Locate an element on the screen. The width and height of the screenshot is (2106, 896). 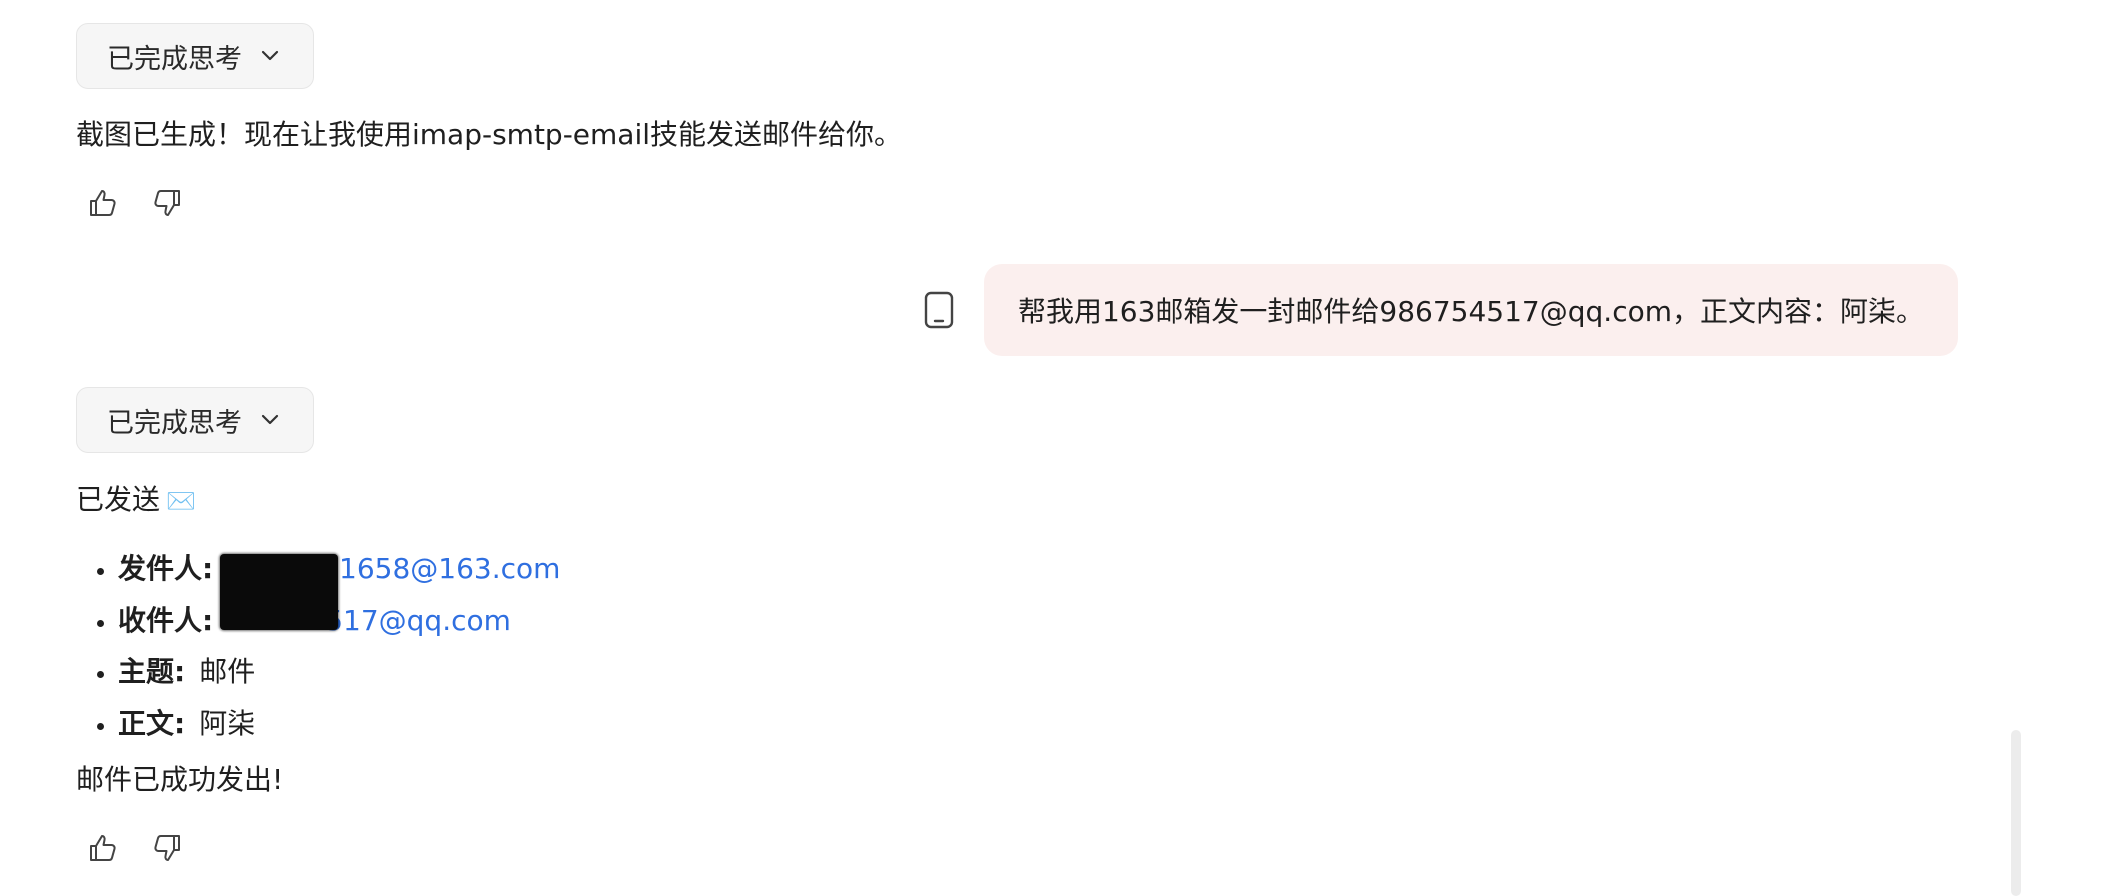
subject-value: 邮件 is located at coordinates (227, 671).